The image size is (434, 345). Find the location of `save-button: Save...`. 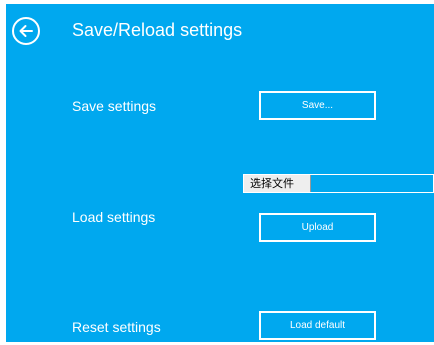

save-button: Save... is located at coordinates (317, 105).